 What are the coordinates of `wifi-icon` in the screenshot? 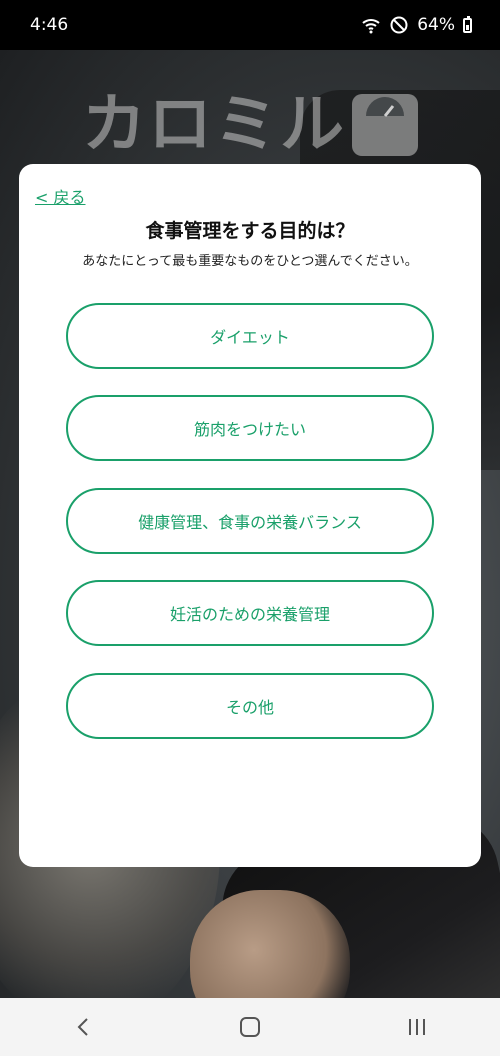 It's located at (371, 25).